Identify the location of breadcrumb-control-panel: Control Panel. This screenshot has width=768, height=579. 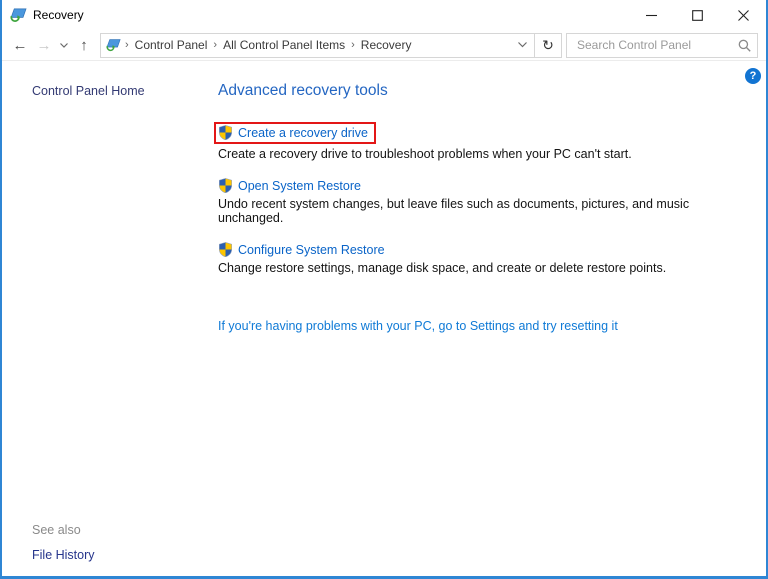
(171, 45).